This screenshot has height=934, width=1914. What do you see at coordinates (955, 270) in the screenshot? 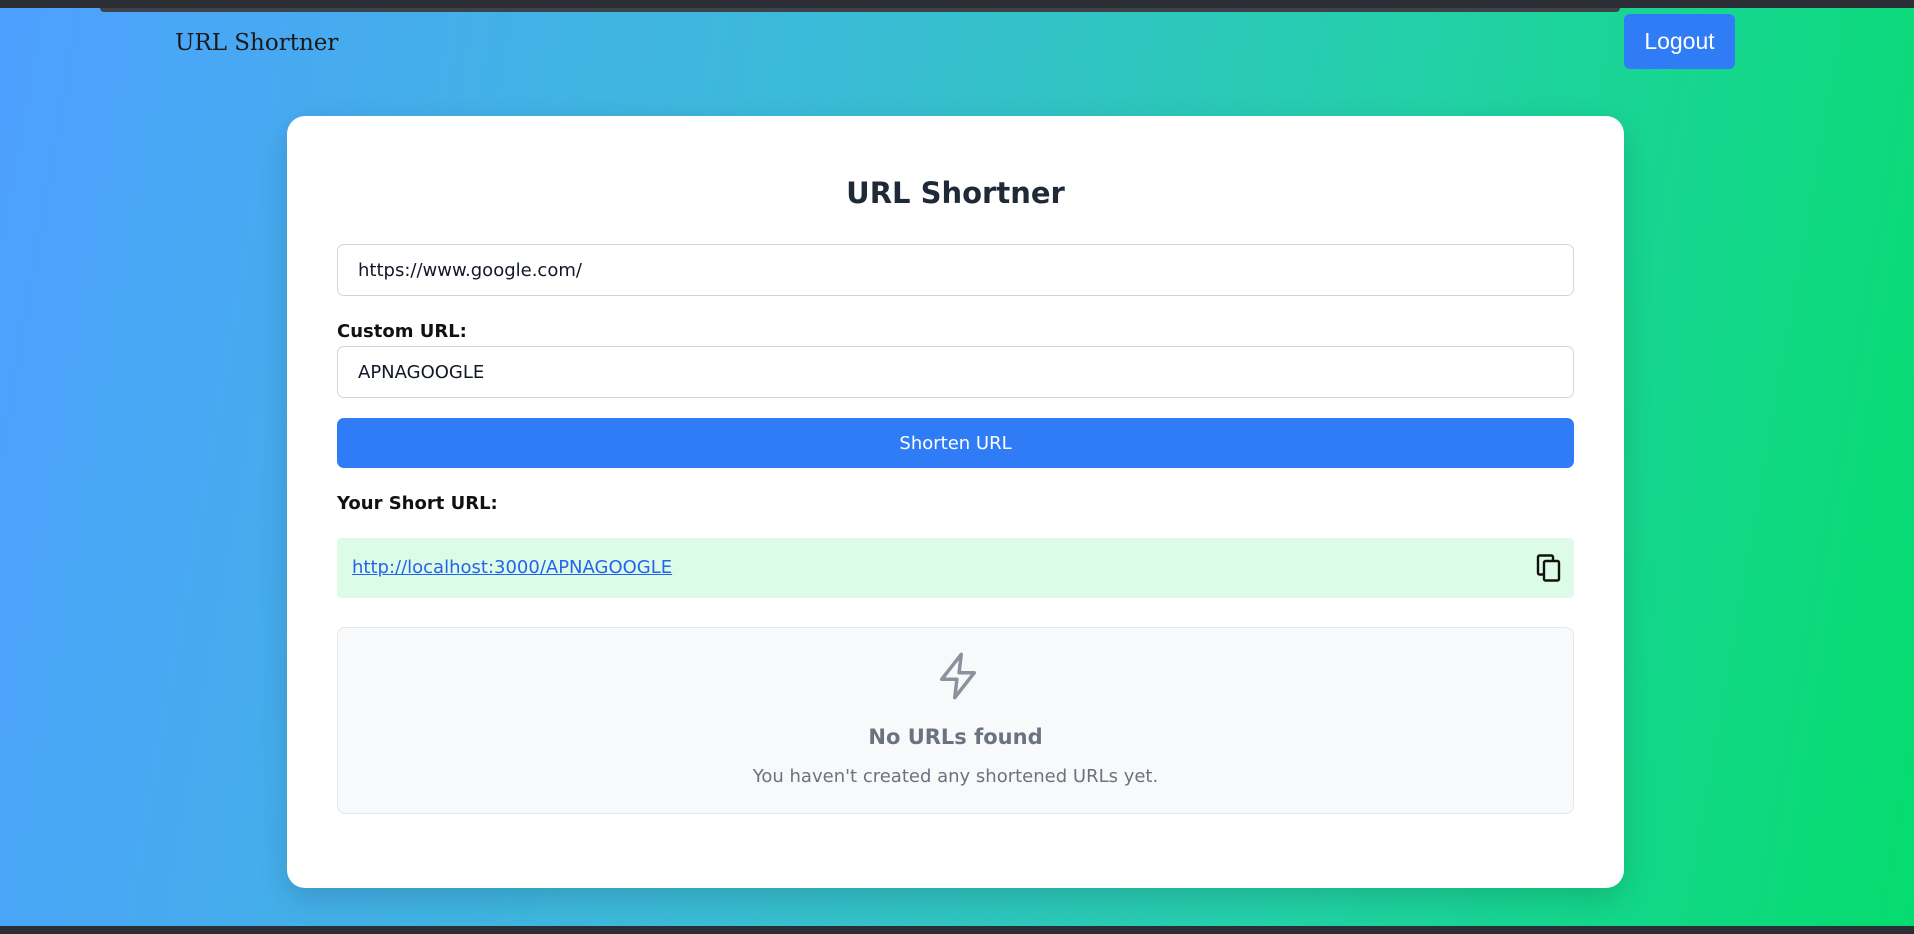
I see `long-url-input` at bounding box center [955, 270].